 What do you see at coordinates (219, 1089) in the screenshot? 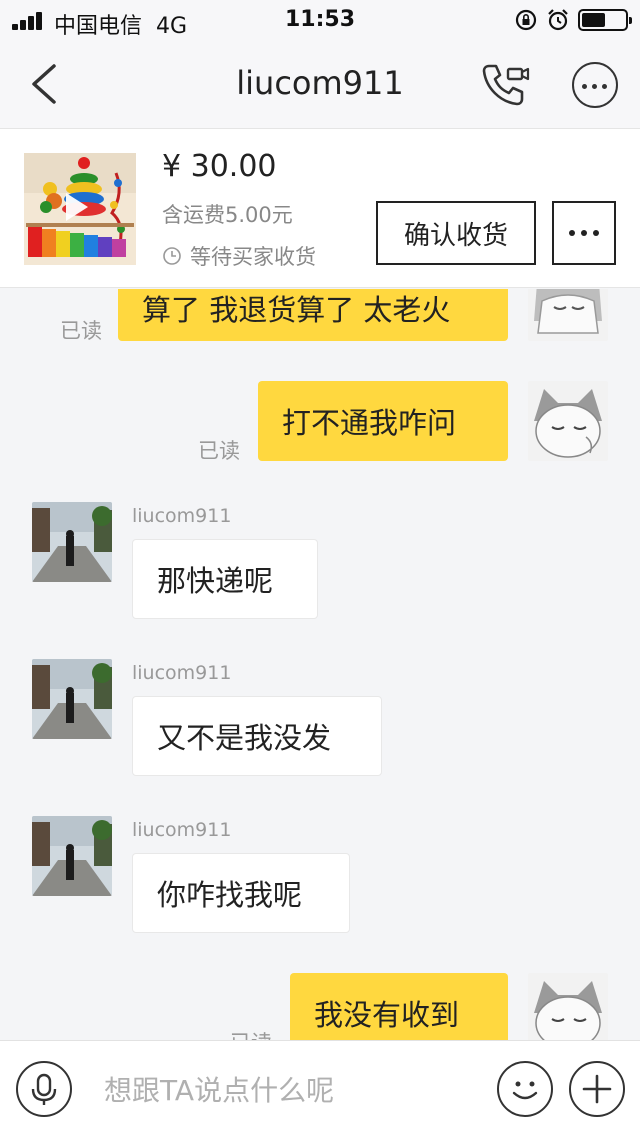
I see `message-input: 想跟TA说点什么呢` at bounding box center [219, 1089].